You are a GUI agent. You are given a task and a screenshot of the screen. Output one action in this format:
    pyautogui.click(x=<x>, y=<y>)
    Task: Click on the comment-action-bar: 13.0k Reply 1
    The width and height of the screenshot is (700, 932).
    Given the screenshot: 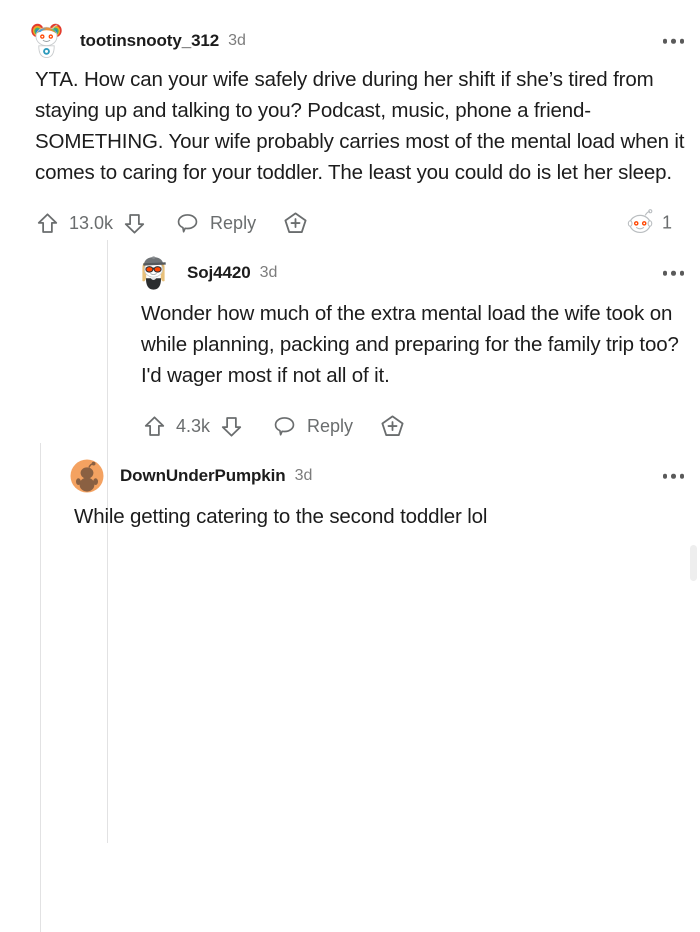 What is the action you would take?
    pyautogui.click(x=360, y=223)
    